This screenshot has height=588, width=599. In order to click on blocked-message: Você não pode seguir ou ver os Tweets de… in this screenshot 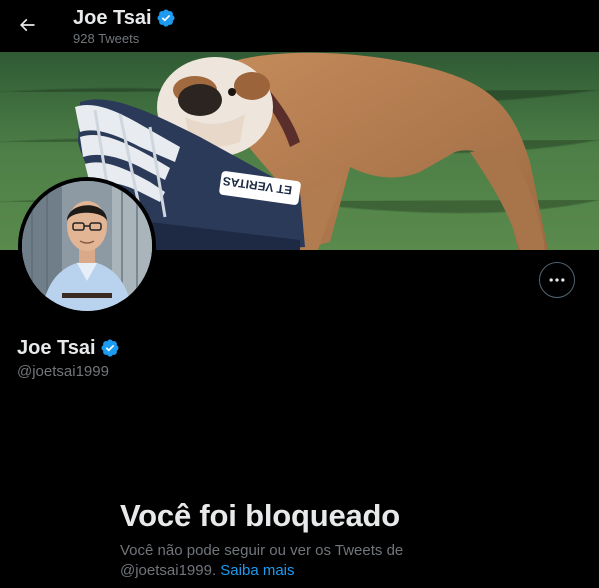, I will do `click(280, 561)`.